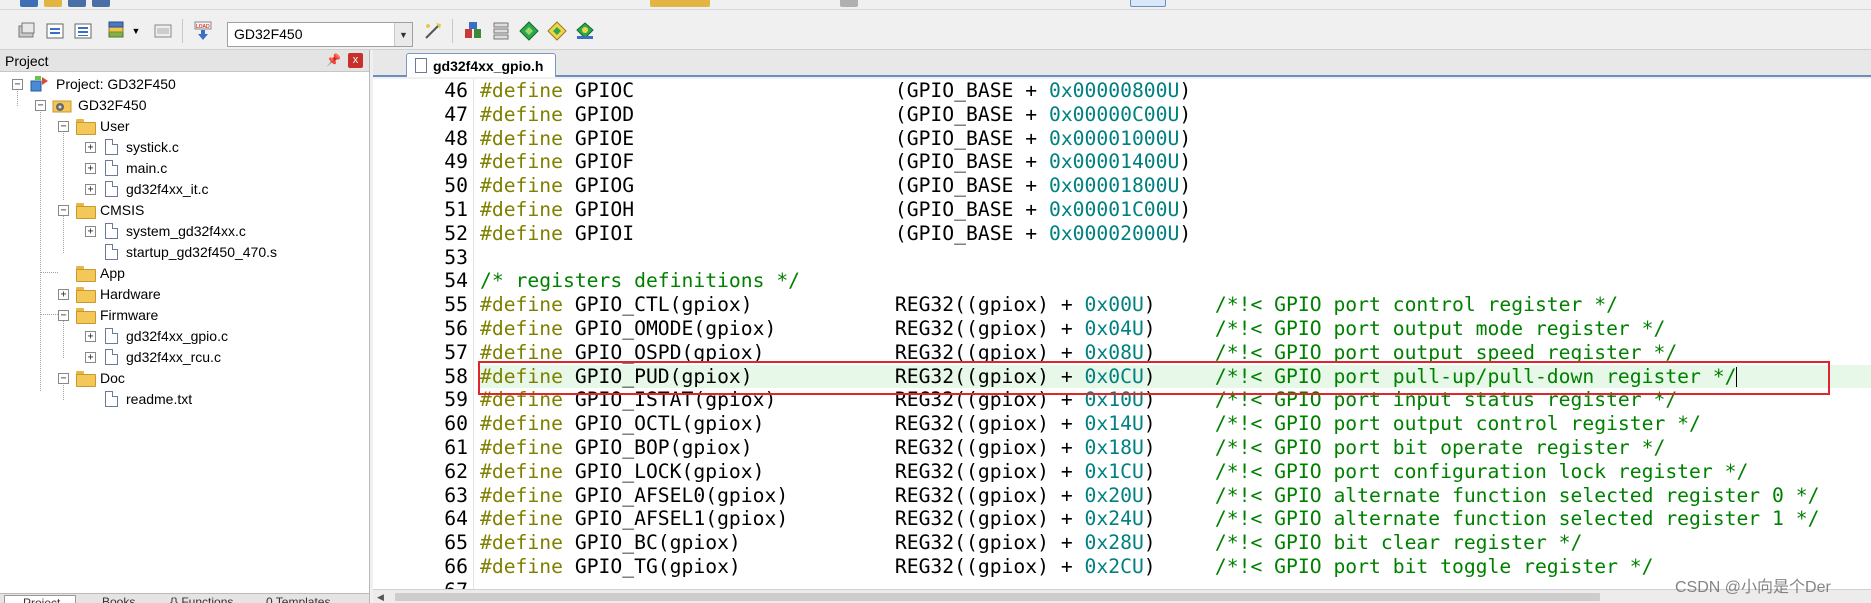 The width and height of the screenshot is (1871, 603). Describe the element at coordinates (1114, 471) in the screenshot. I see `hex-literal: 0x1CU` at that location.